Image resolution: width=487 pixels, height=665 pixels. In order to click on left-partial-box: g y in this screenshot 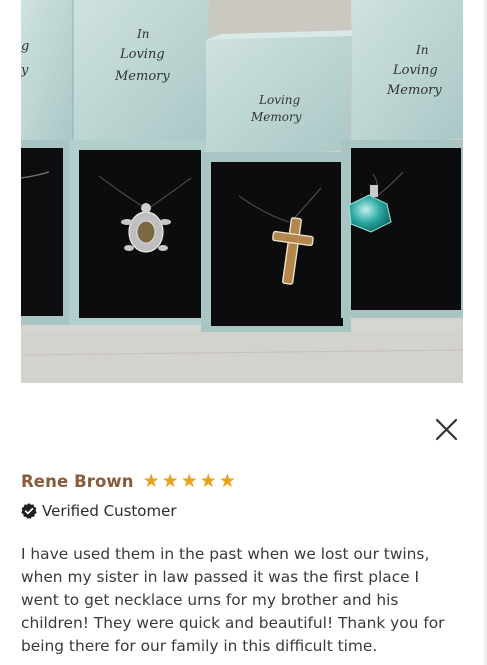, I will do `click(47, 162)`.